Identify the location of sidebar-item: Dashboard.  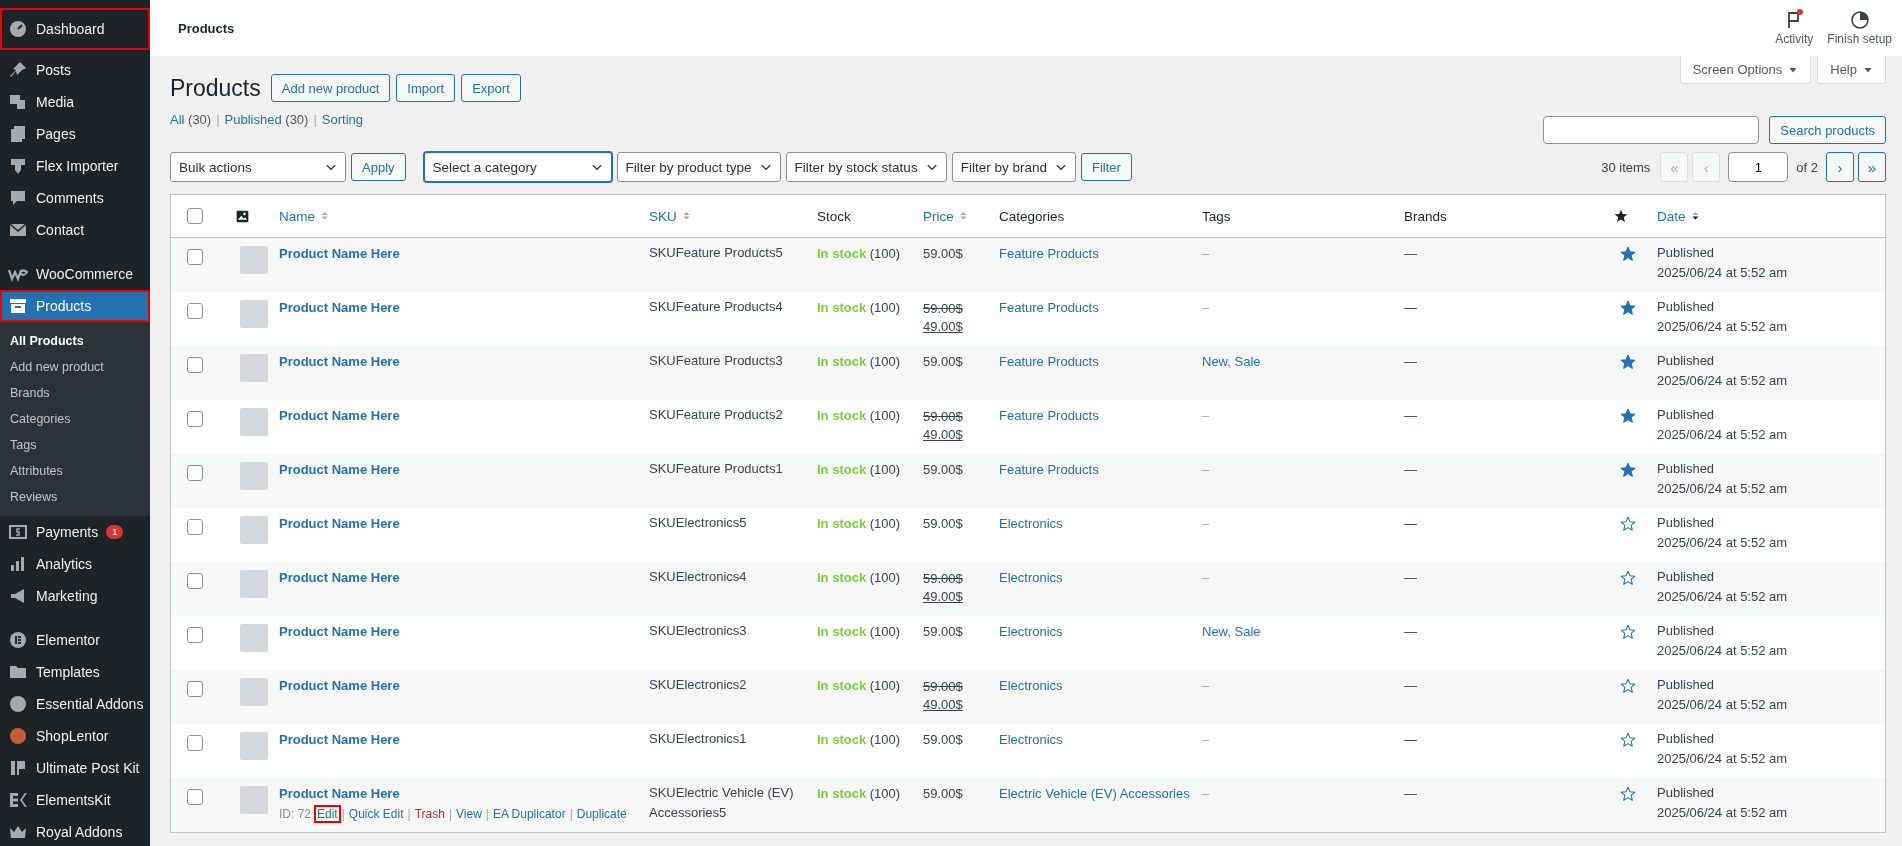
(75, 29).